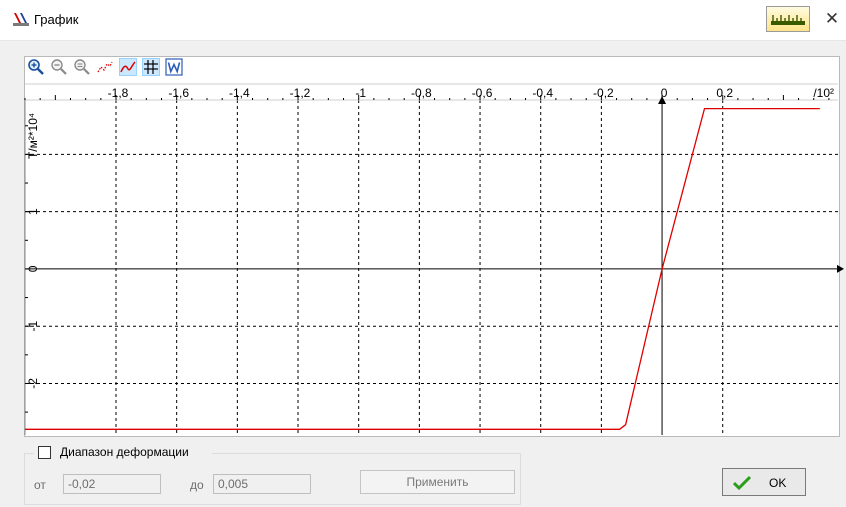  Describe the element at coordinates (724, 93) in the screenshot. I see `x-tick-label: 0,2` at that location.